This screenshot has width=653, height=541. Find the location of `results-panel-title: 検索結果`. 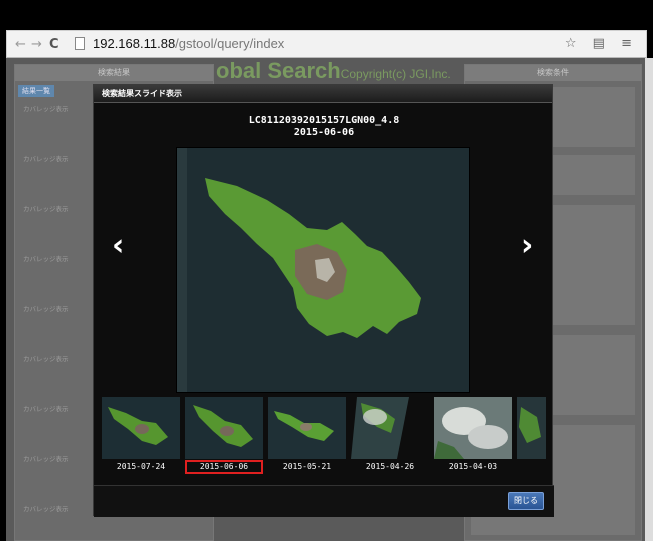

results-panel-title: 検索結果 is located at coordinates (114, 73).